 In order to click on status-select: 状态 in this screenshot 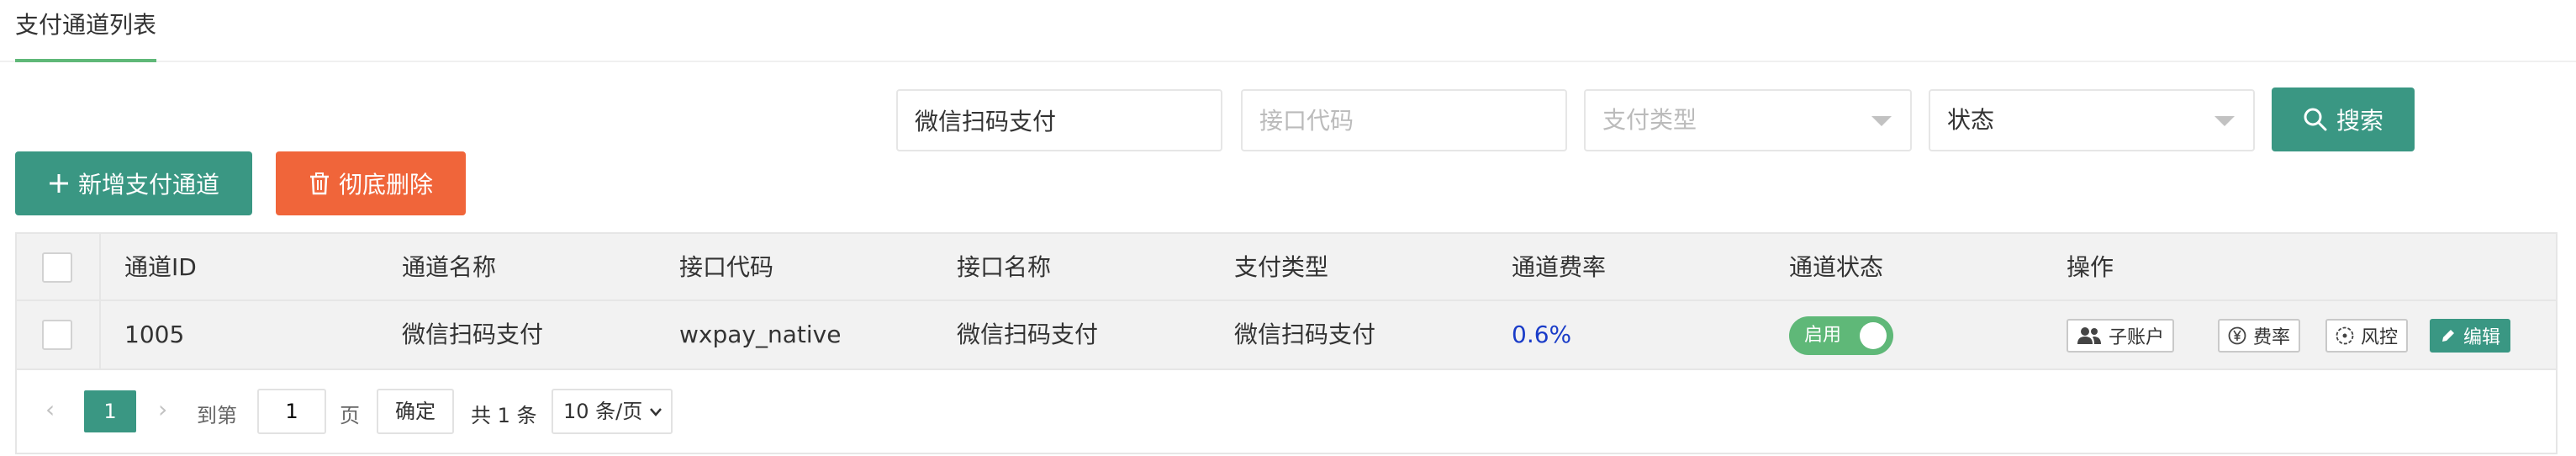, I will do `click(2092, 120)`.